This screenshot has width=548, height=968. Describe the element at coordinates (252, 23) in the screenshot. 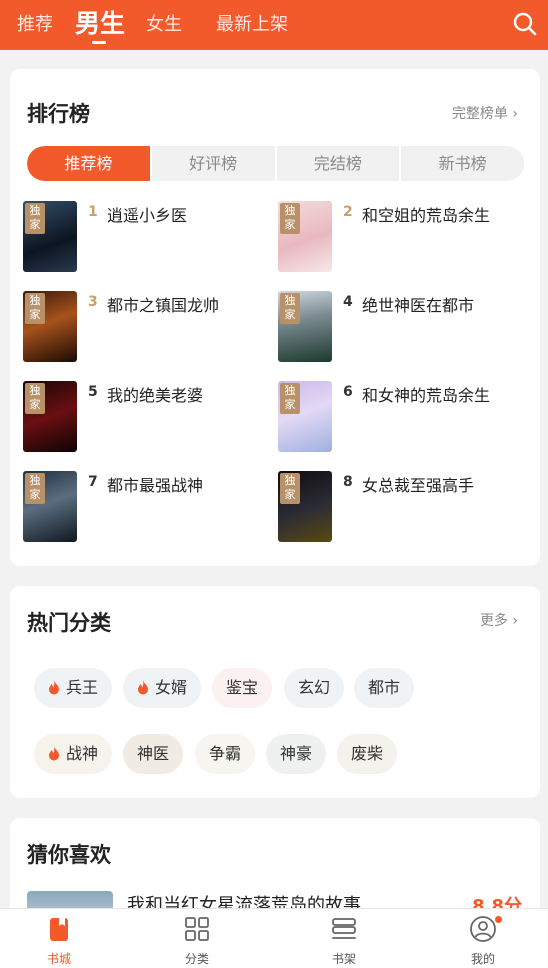

I see `tab-new-releases: 最新上架` at that location.